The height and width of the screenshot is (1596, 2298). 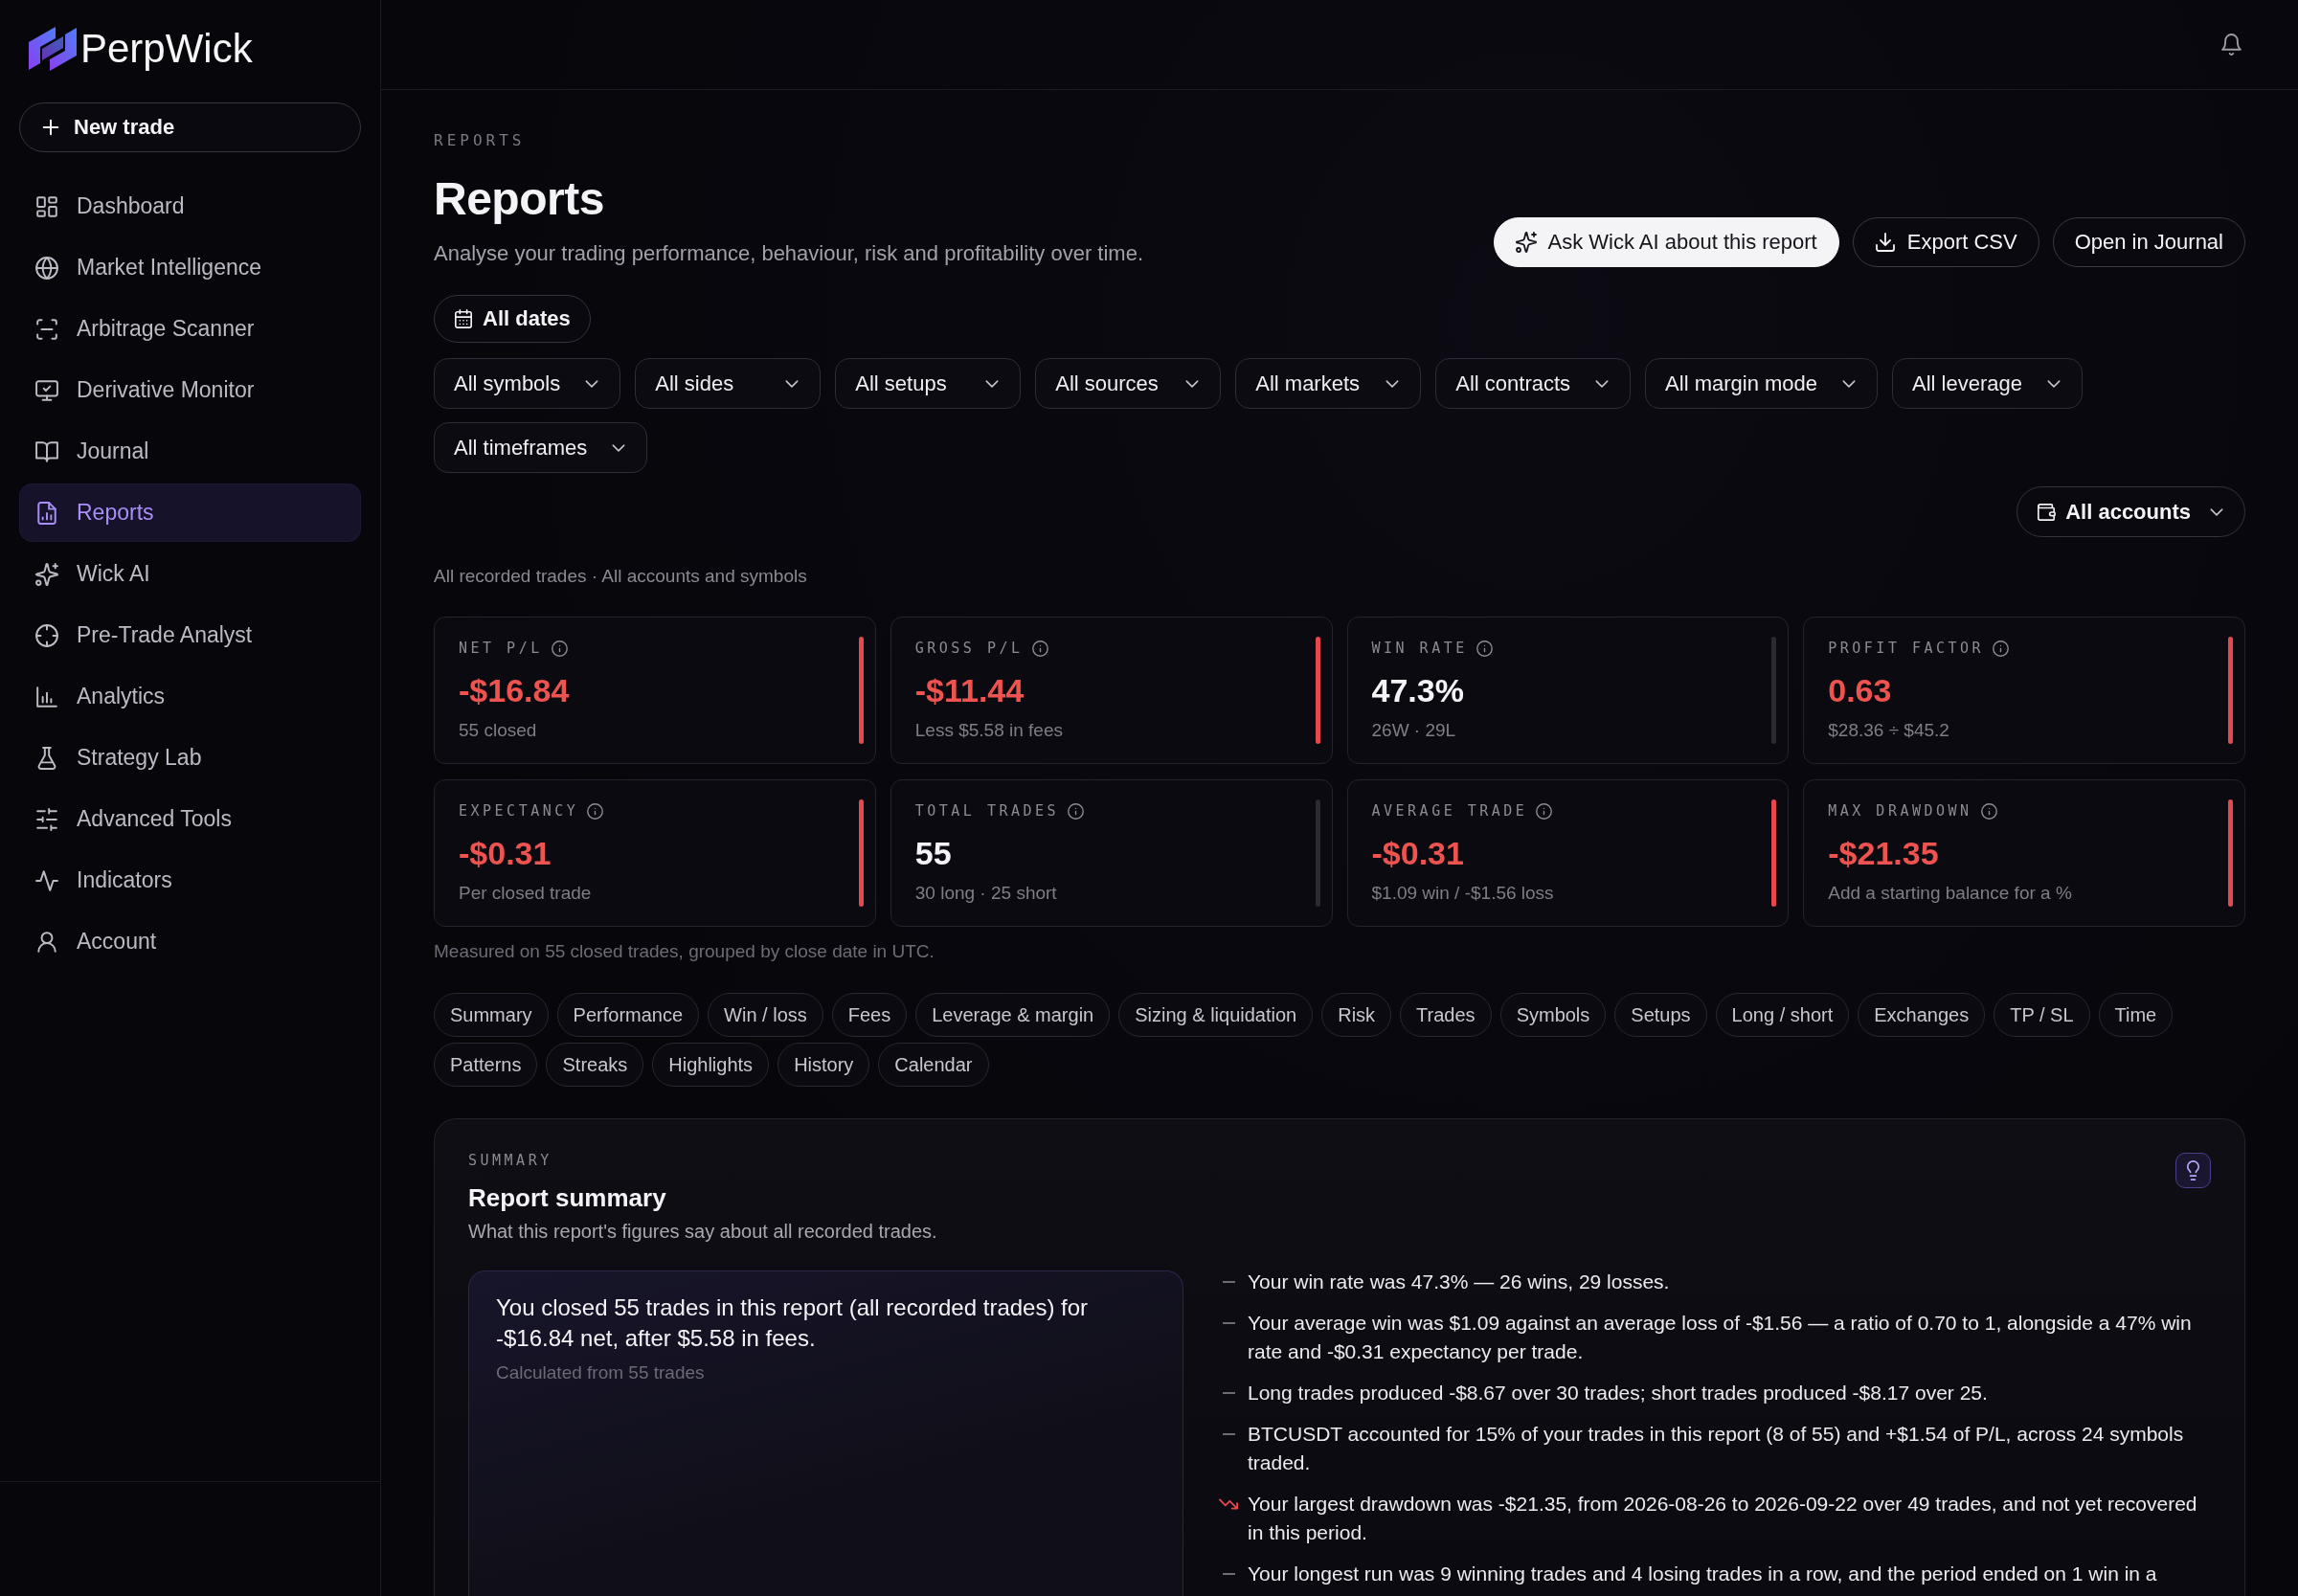 I want to click on filter-dropdown: All sides, so click(x=729, y=383).